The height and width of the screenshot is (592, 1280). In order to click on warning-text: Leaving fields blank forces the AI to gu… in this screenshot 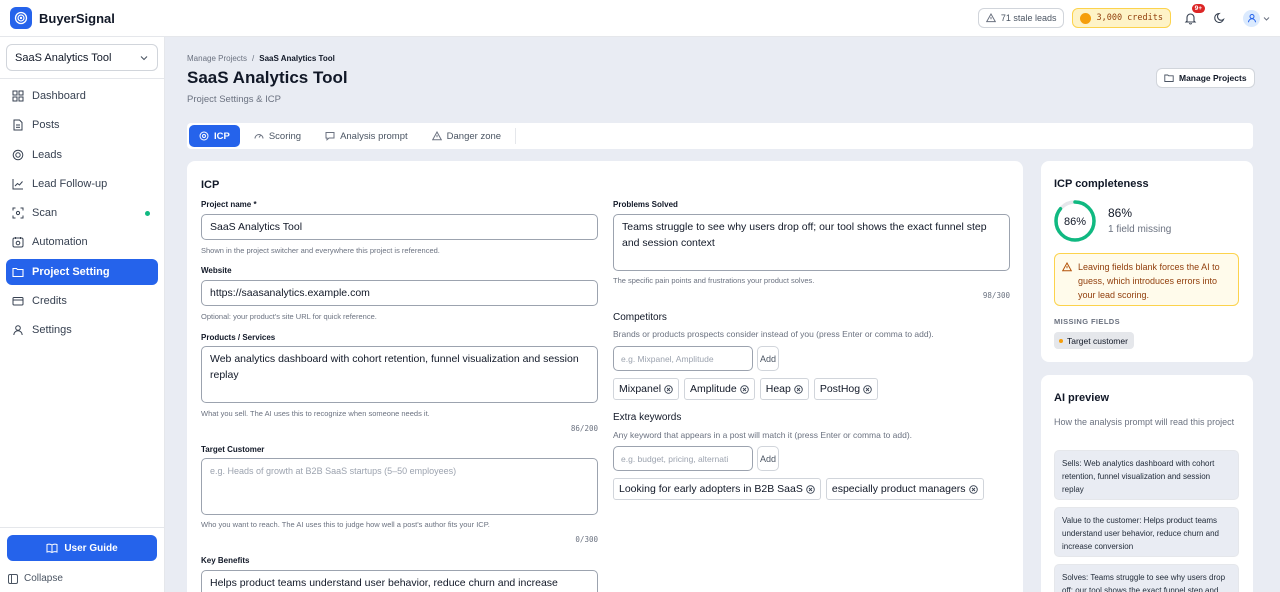, I will do `click(1149, 281)`.